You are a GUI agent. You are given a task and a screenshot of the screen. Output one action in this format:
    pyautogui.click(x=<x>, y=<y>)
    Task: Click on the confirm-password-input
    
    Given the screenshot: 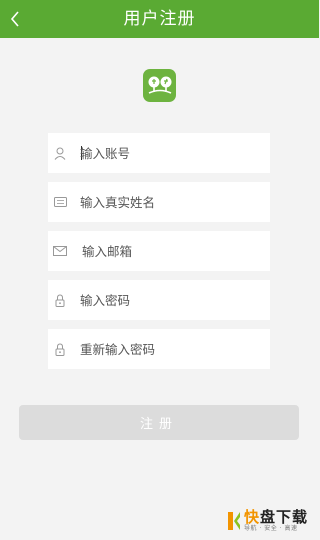 What is the action you would take?
    pyautogui.click(x=172, y=349)
    